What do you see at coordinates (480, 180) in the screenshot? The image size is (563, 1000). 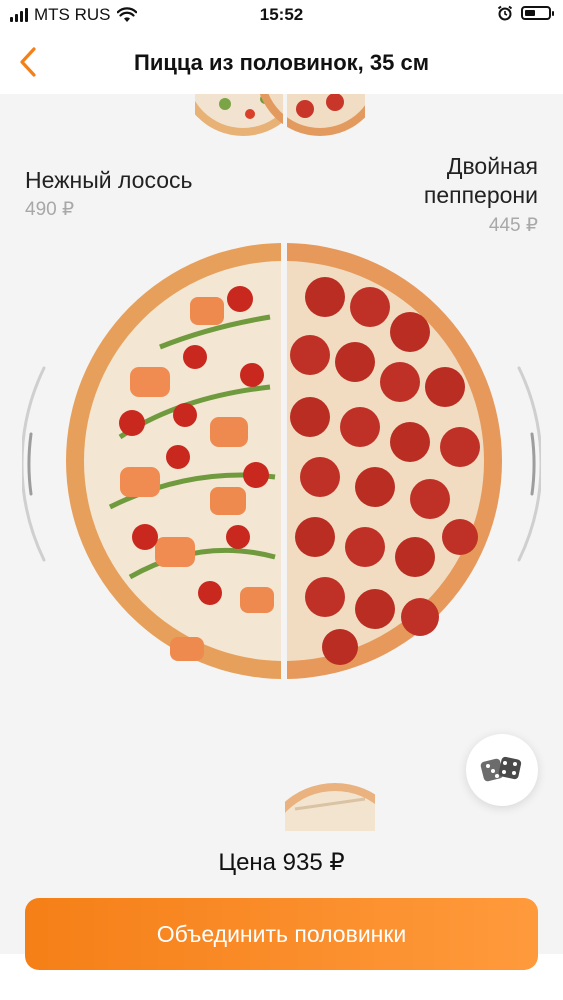 I see `right-half-name: Двойная пепперони` at bounding box center [480, 180].